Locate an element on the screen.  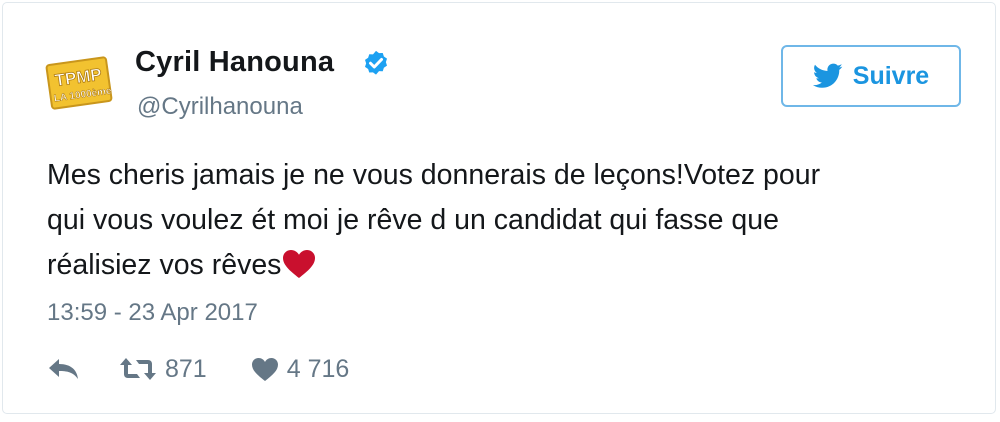
tpmp-logo-icon: TPMP LA 1000ème is located at coordinates (79, 83).